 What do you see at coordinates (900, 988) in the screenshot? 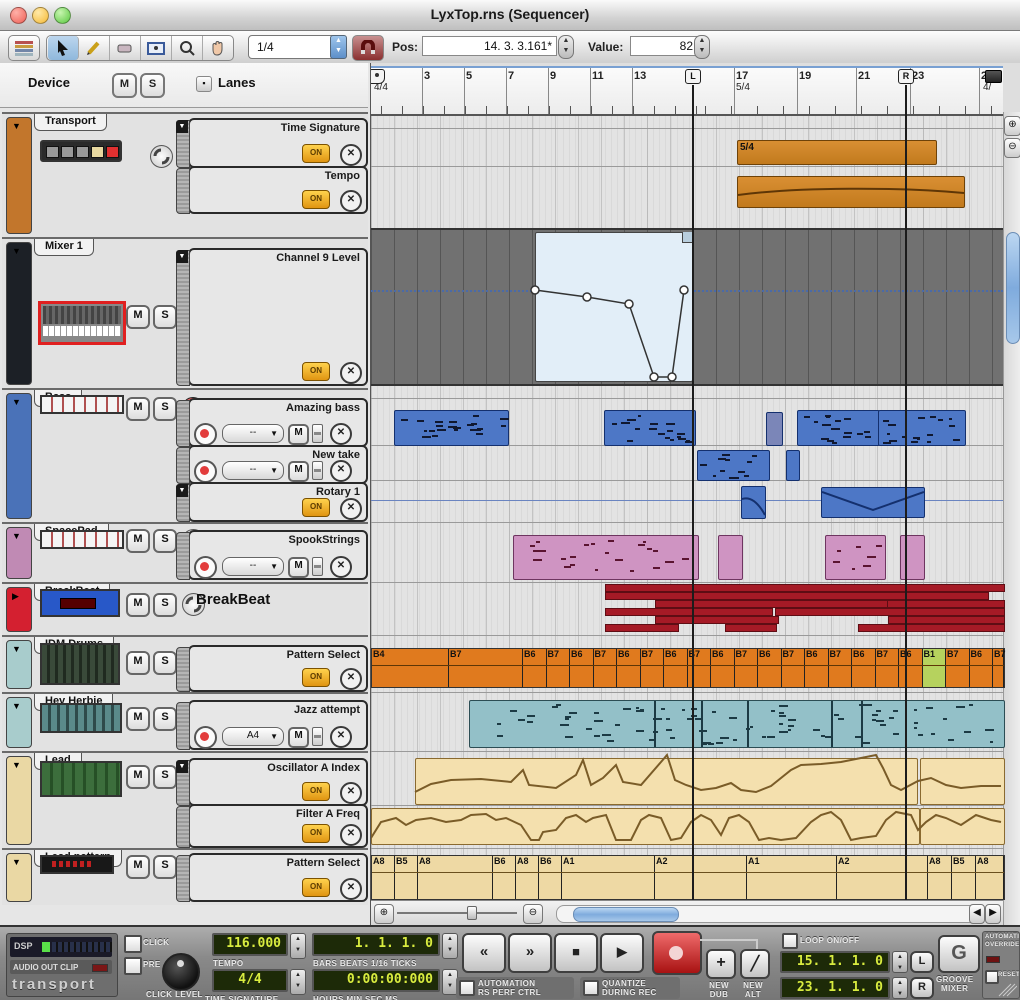
I see `loop-right-stepper: ▲ ▼` at bounding box center [900, 988].